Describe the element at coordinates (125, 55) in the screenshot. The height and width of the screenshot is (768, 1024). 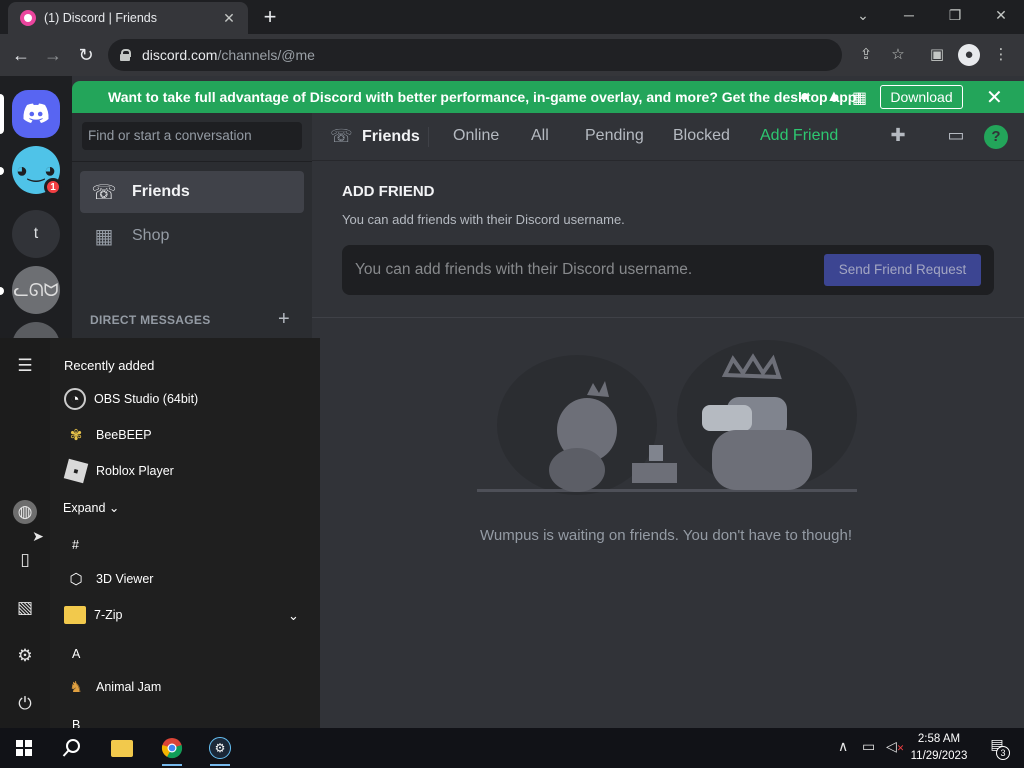
I see `lock-icon` at that location.